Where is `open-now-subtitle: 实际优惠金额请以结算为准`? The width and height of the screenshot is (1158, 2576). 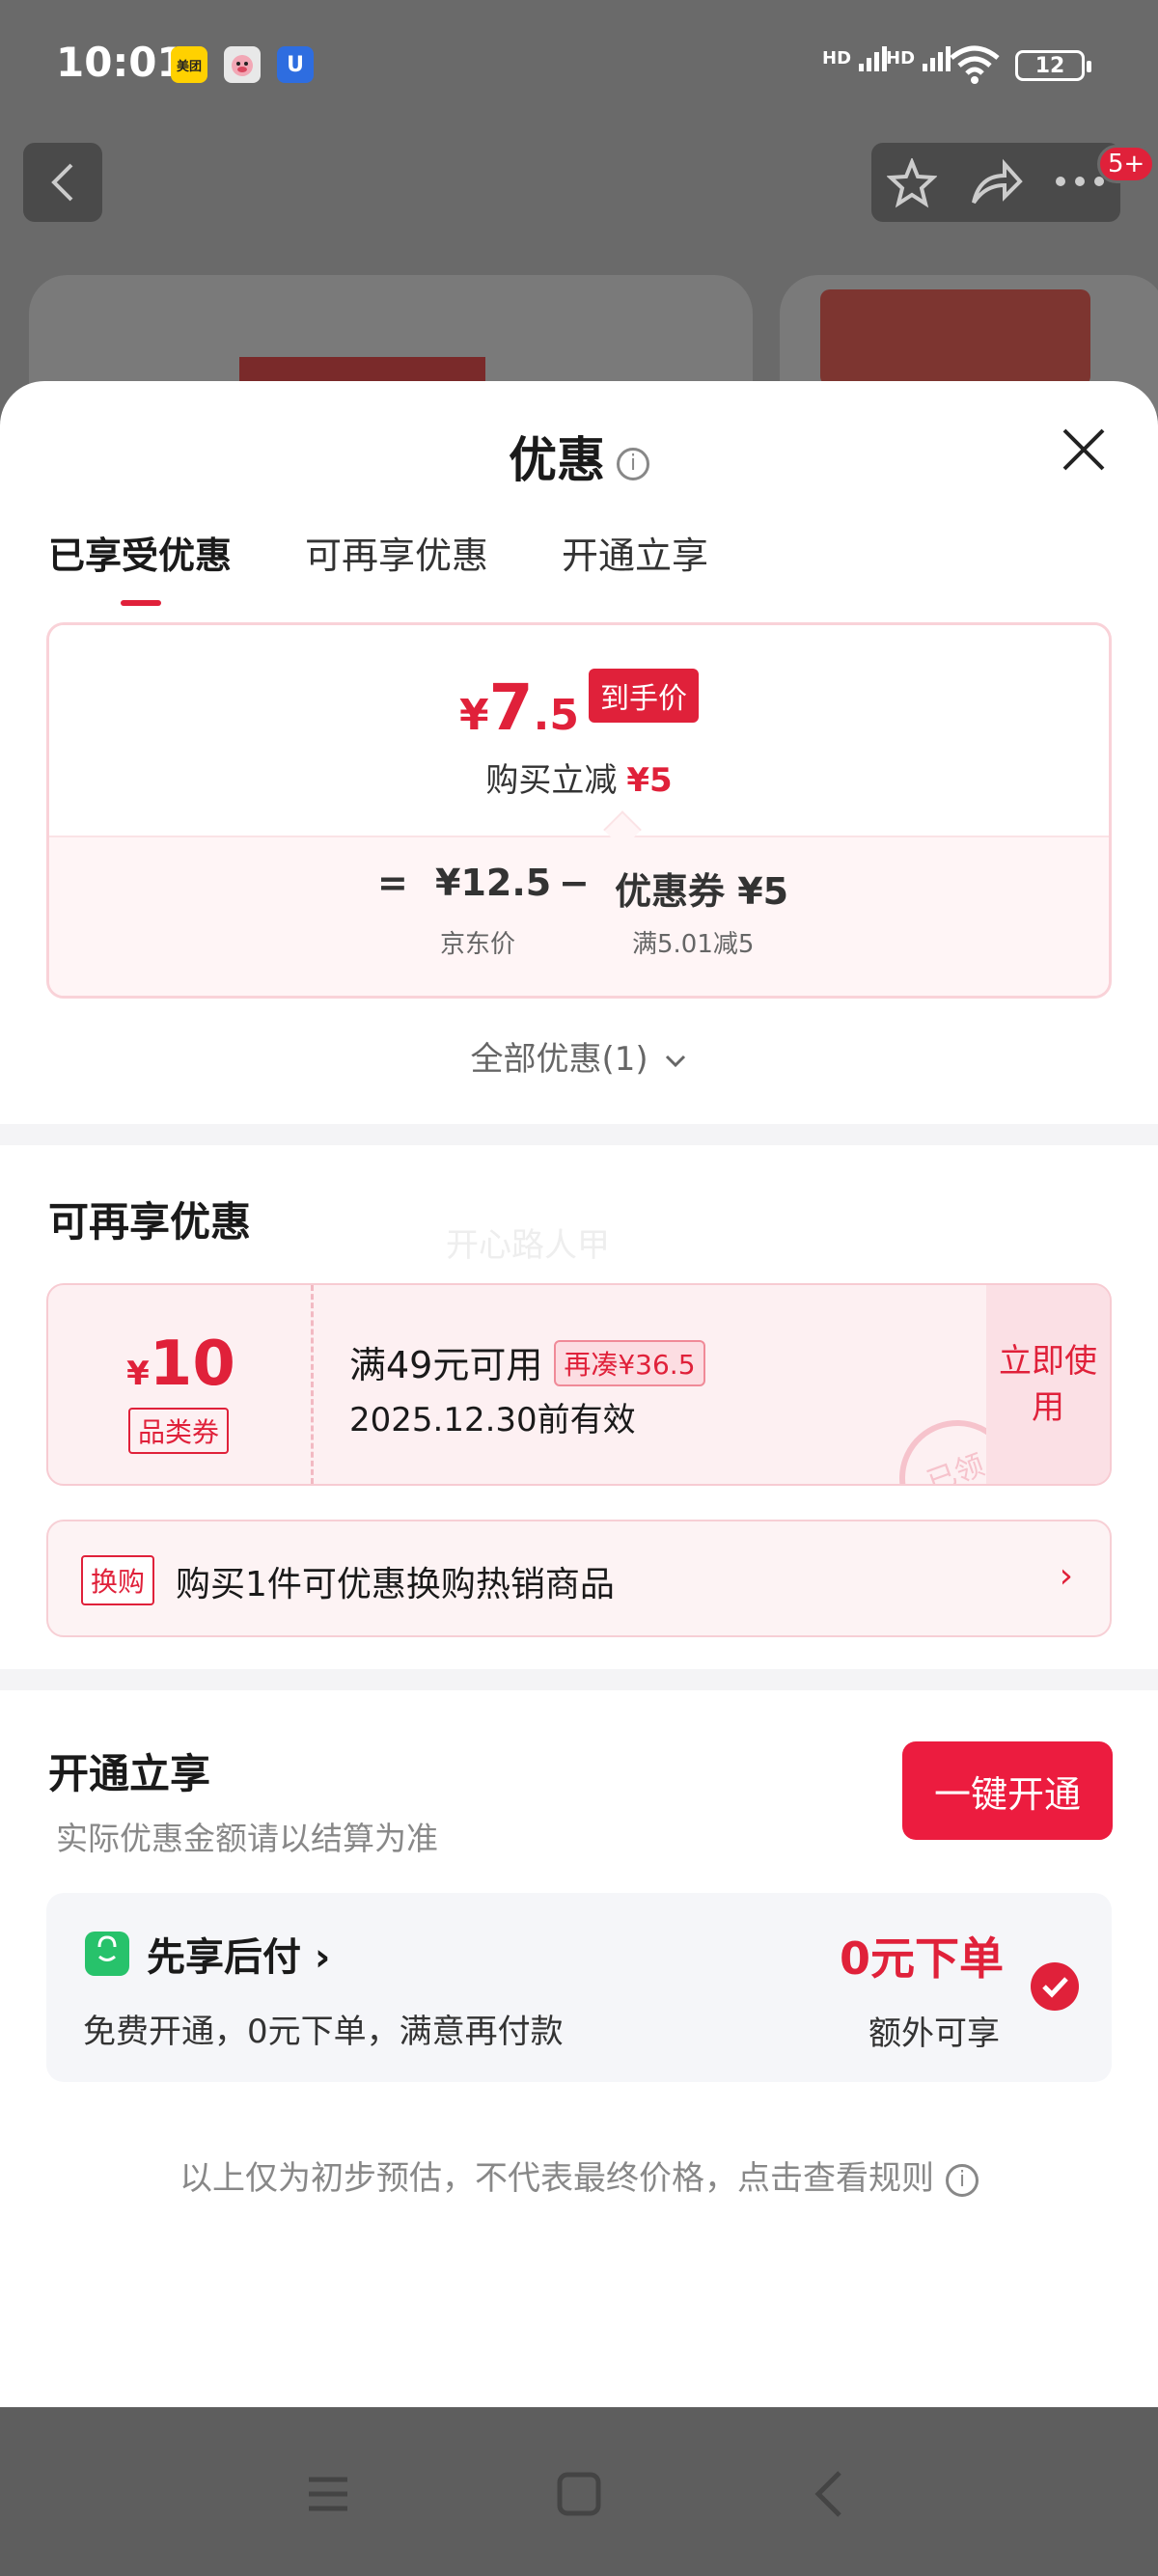 open-now-subtitle: 实际优惠金额请以结算为准 is located at coordinates (247, 1839).